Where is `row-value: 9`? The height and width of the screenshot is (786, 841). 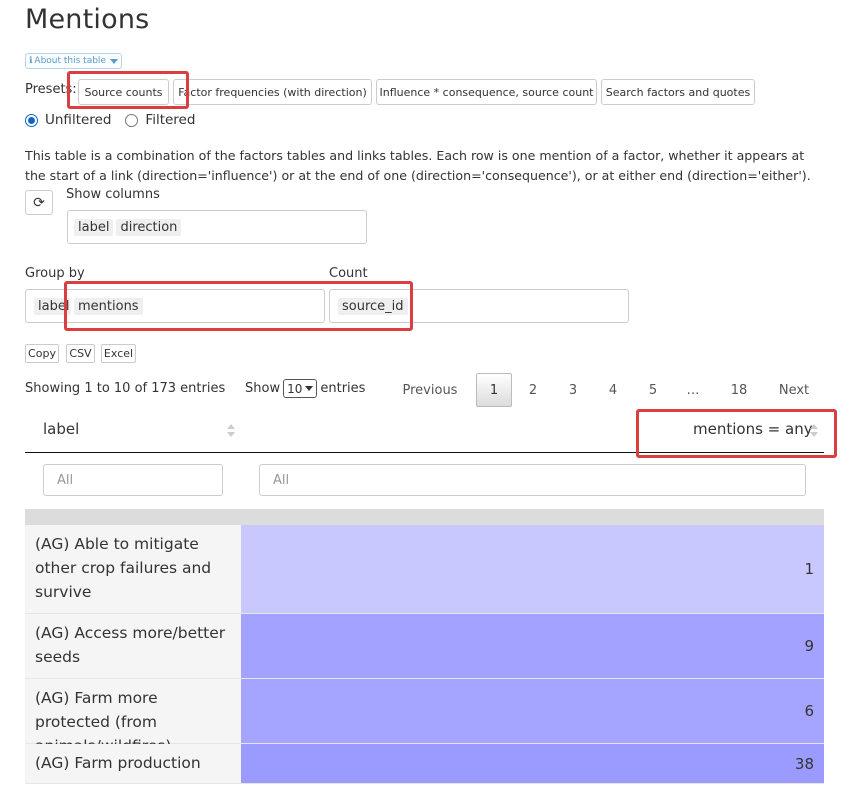 row-value: 9 is located at coordinates (532, 646).